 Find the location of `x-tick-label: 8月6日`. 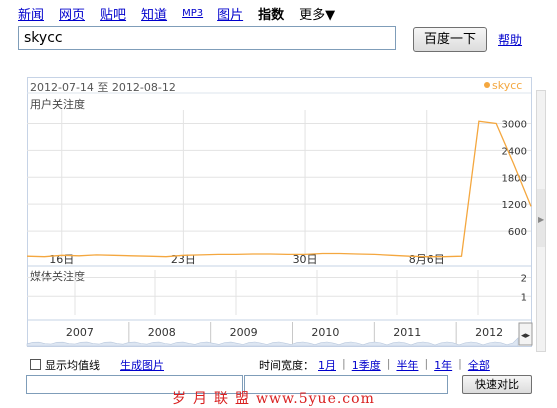

x-tick-label: 8月6日 is located at coordinates (427, 259).